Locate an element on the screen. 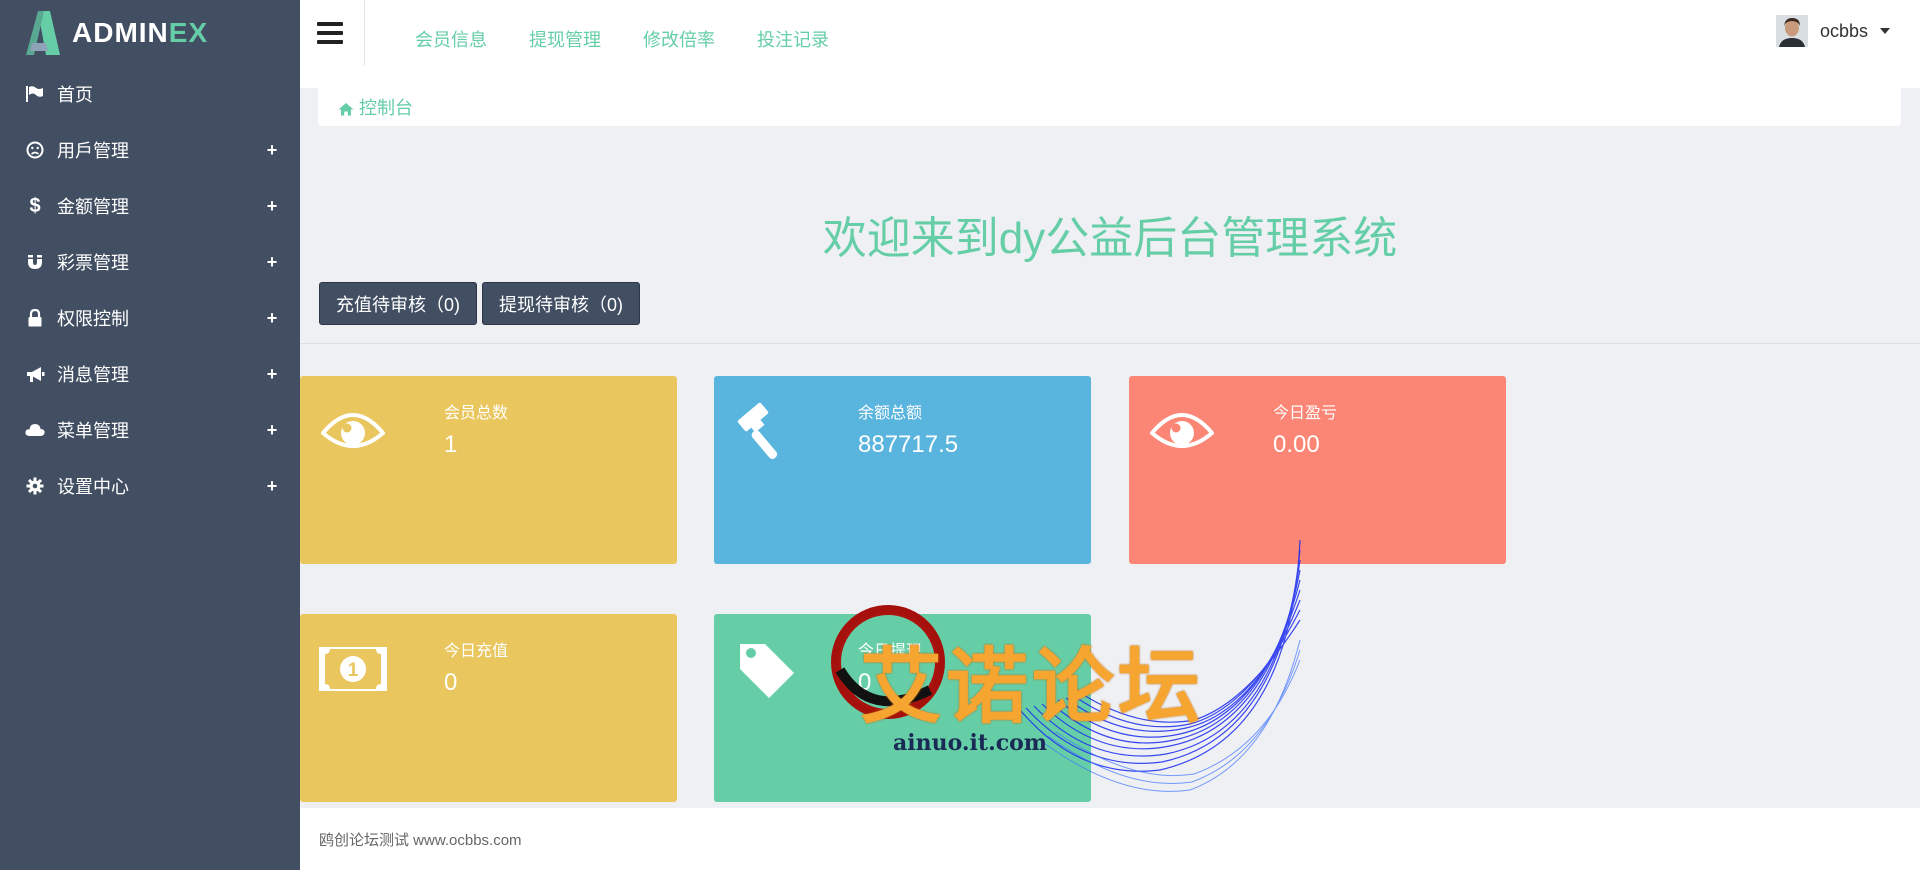 The image size is (1920, 870). divider is located at coordinates (1110, 343).